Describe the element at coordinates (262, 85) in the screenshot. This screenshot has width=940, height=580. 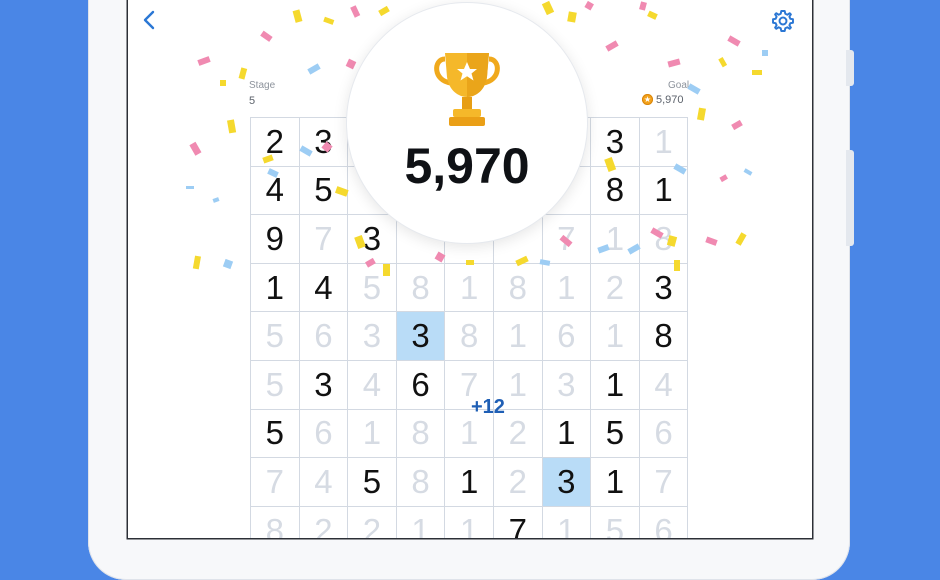
I see `stage-label: Stage` at that location.